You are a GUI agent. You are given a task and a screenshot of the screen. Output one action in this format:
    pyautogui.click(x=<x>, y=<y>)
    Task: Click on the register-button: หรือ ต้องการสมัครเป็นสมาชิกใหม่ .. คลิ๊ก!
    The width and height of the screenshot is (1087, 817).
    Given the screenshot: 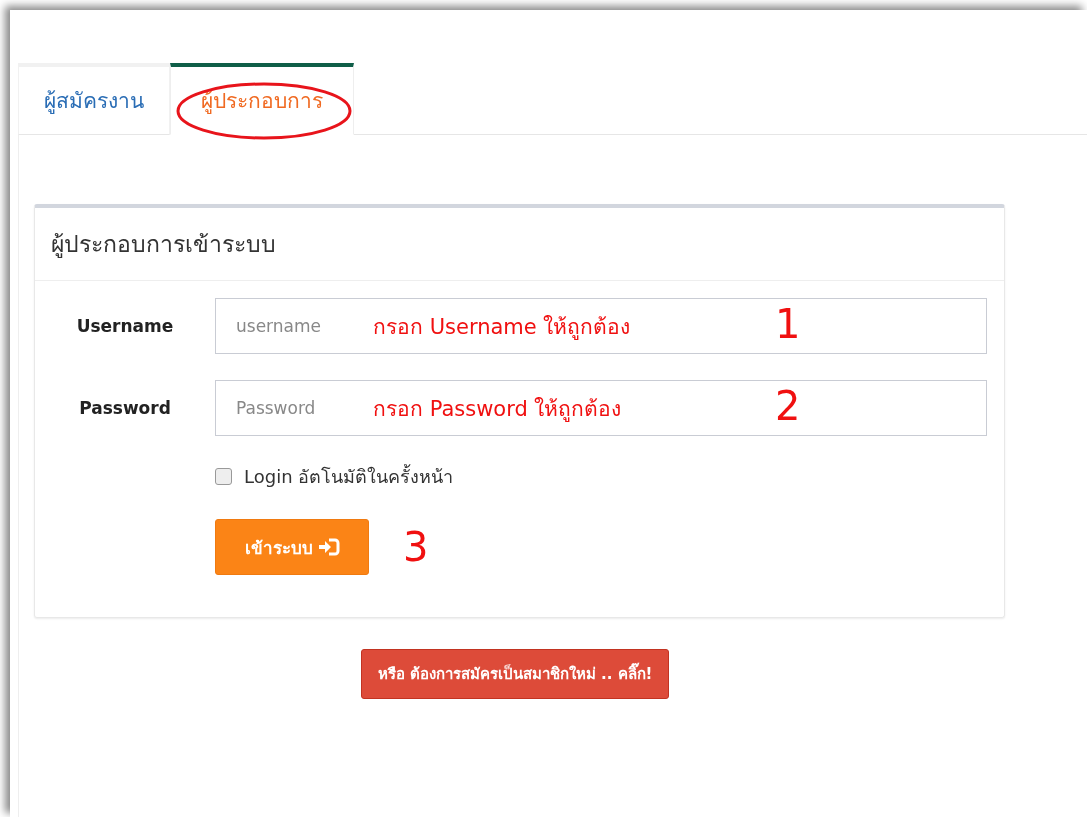 What is the action you would take?
    pyautogui.click(x=515, y=674)
    